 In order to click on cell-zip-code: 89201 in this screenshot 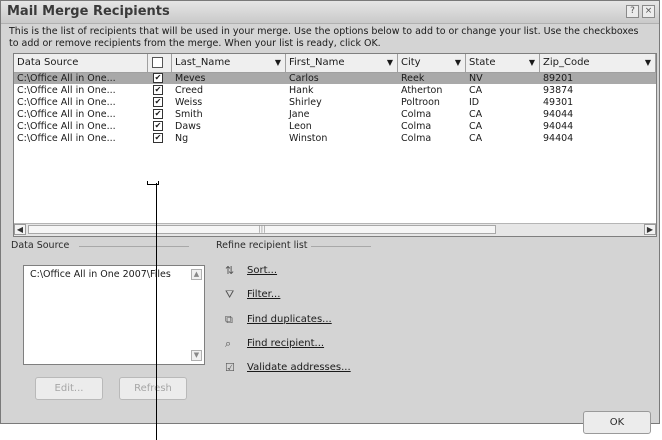, I will do `click(558, 78)`.